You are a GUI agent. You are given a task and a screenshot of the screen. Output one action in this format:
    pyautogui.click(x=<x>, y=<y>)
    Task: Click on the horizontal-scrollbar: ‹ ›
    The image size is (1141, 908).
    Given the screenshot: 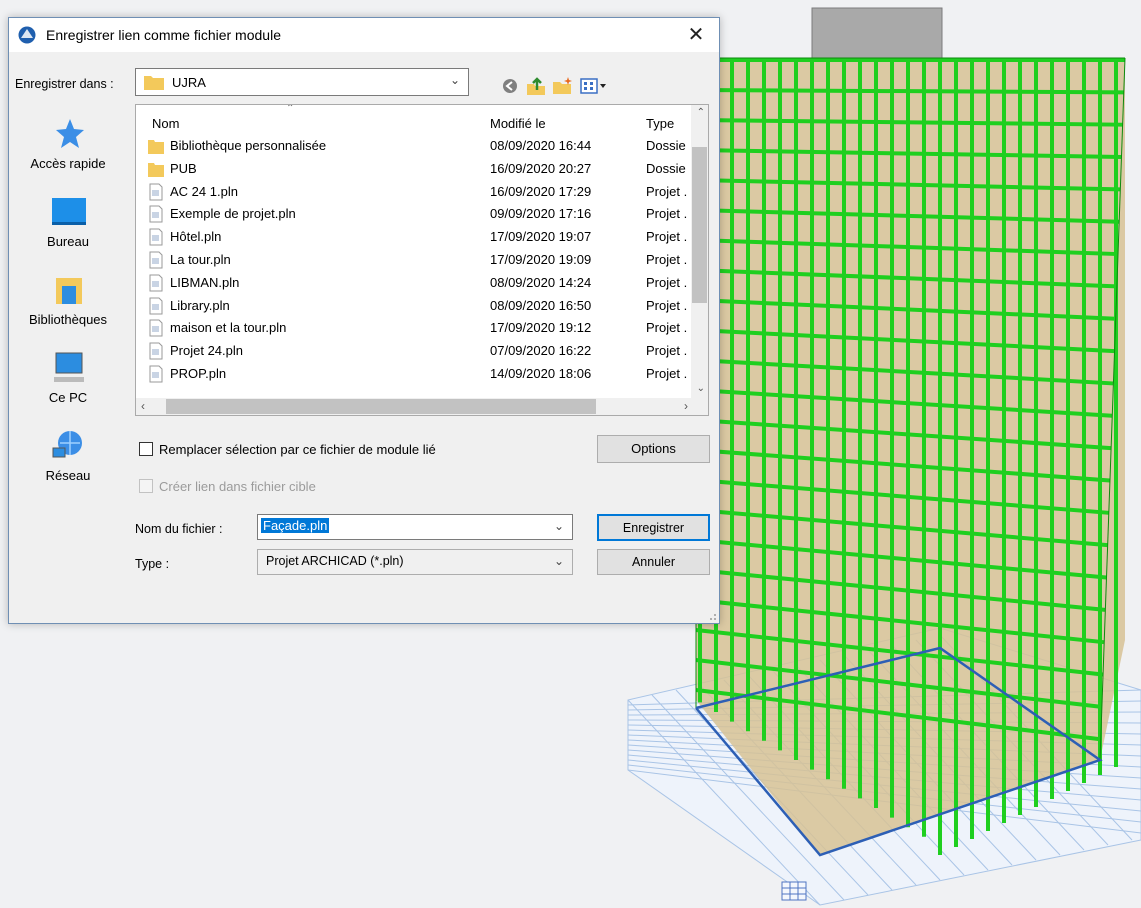 What is the action you would take?
    pyautogui.click(x=422, y=406)
    